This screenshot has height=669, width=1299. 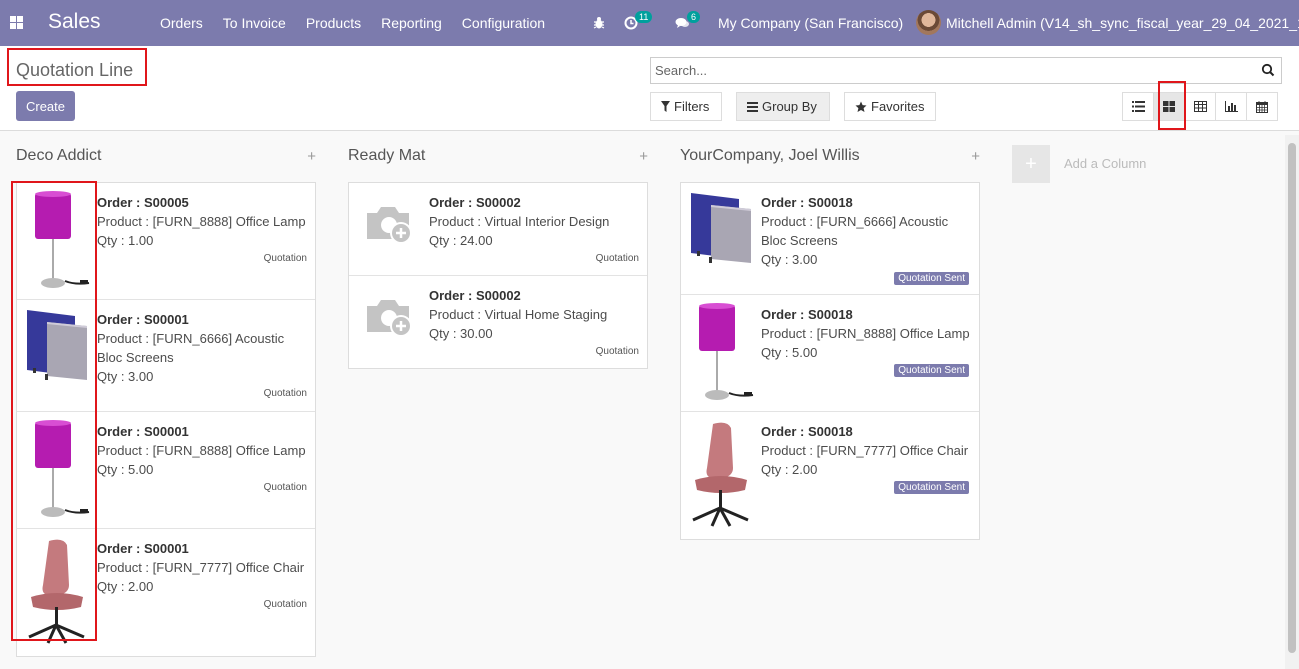 I want to click on activity-button: 11, so click(x=639, y=23).